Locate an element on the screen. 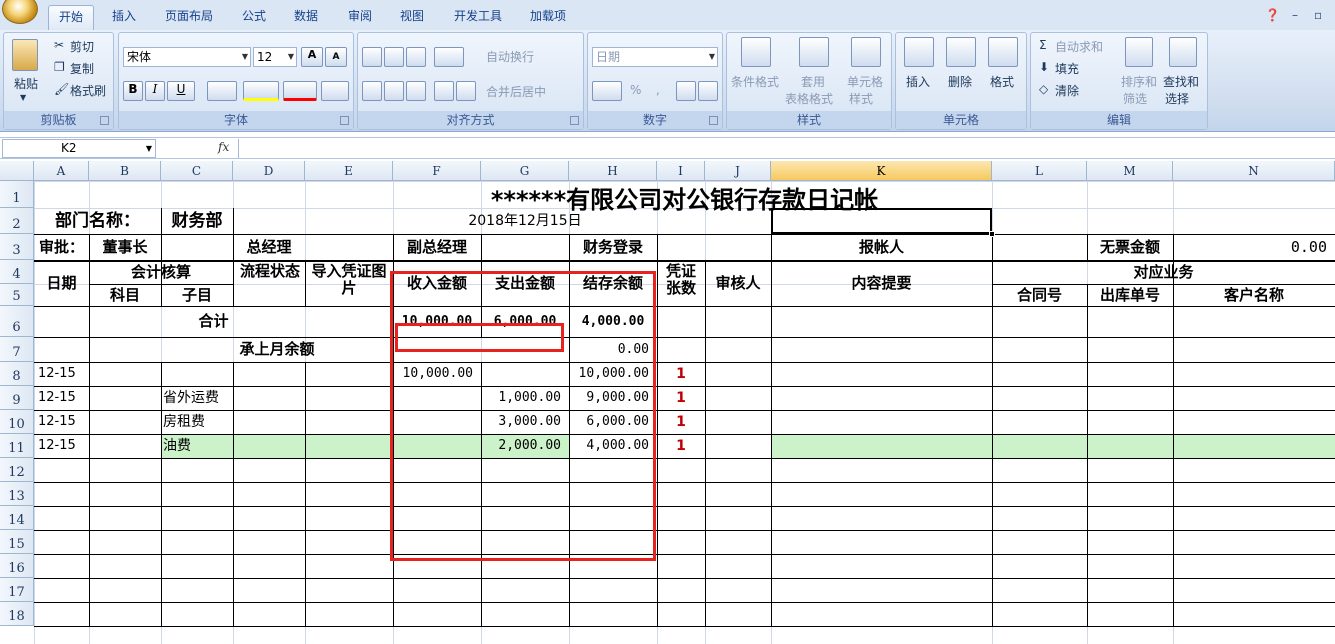  increase-decimal-icon is located at coordinates (686, 91).